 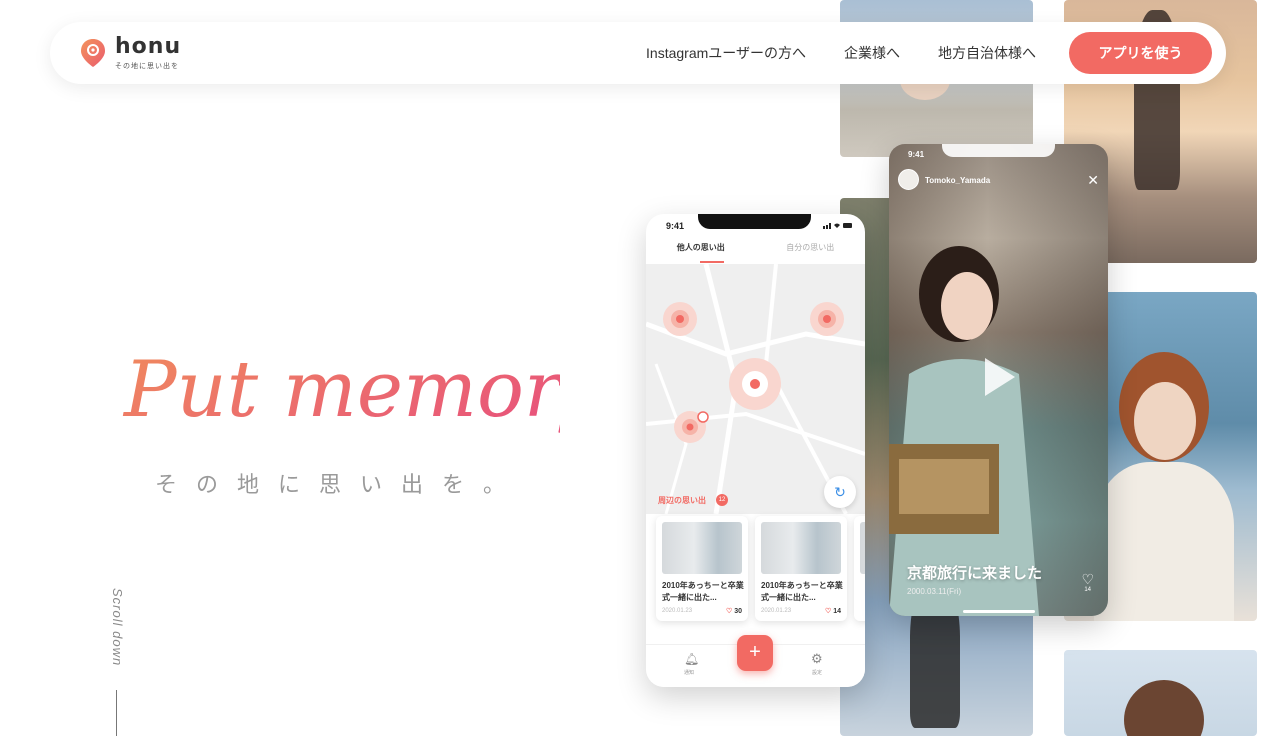 What do you see at coordinates (691, 659) in the screenshot?
I see `bell-icon: 🔔︎` at bounding box center [691, 659].